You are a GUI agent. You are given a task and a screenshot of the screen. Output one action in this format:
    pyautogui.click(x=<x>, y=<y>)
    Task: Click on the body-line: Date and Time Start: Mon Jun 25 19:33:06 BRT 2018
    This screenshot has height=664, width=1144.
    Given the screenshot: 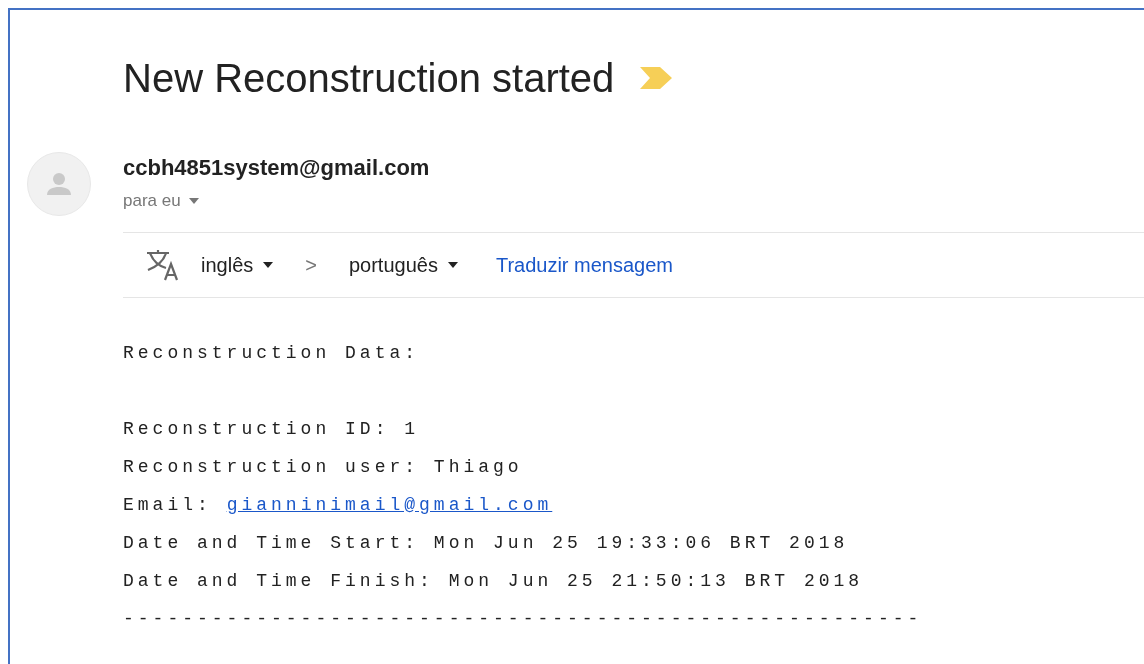 What is the action you would take?
    pyautogui.click(x=486, y=543)
    